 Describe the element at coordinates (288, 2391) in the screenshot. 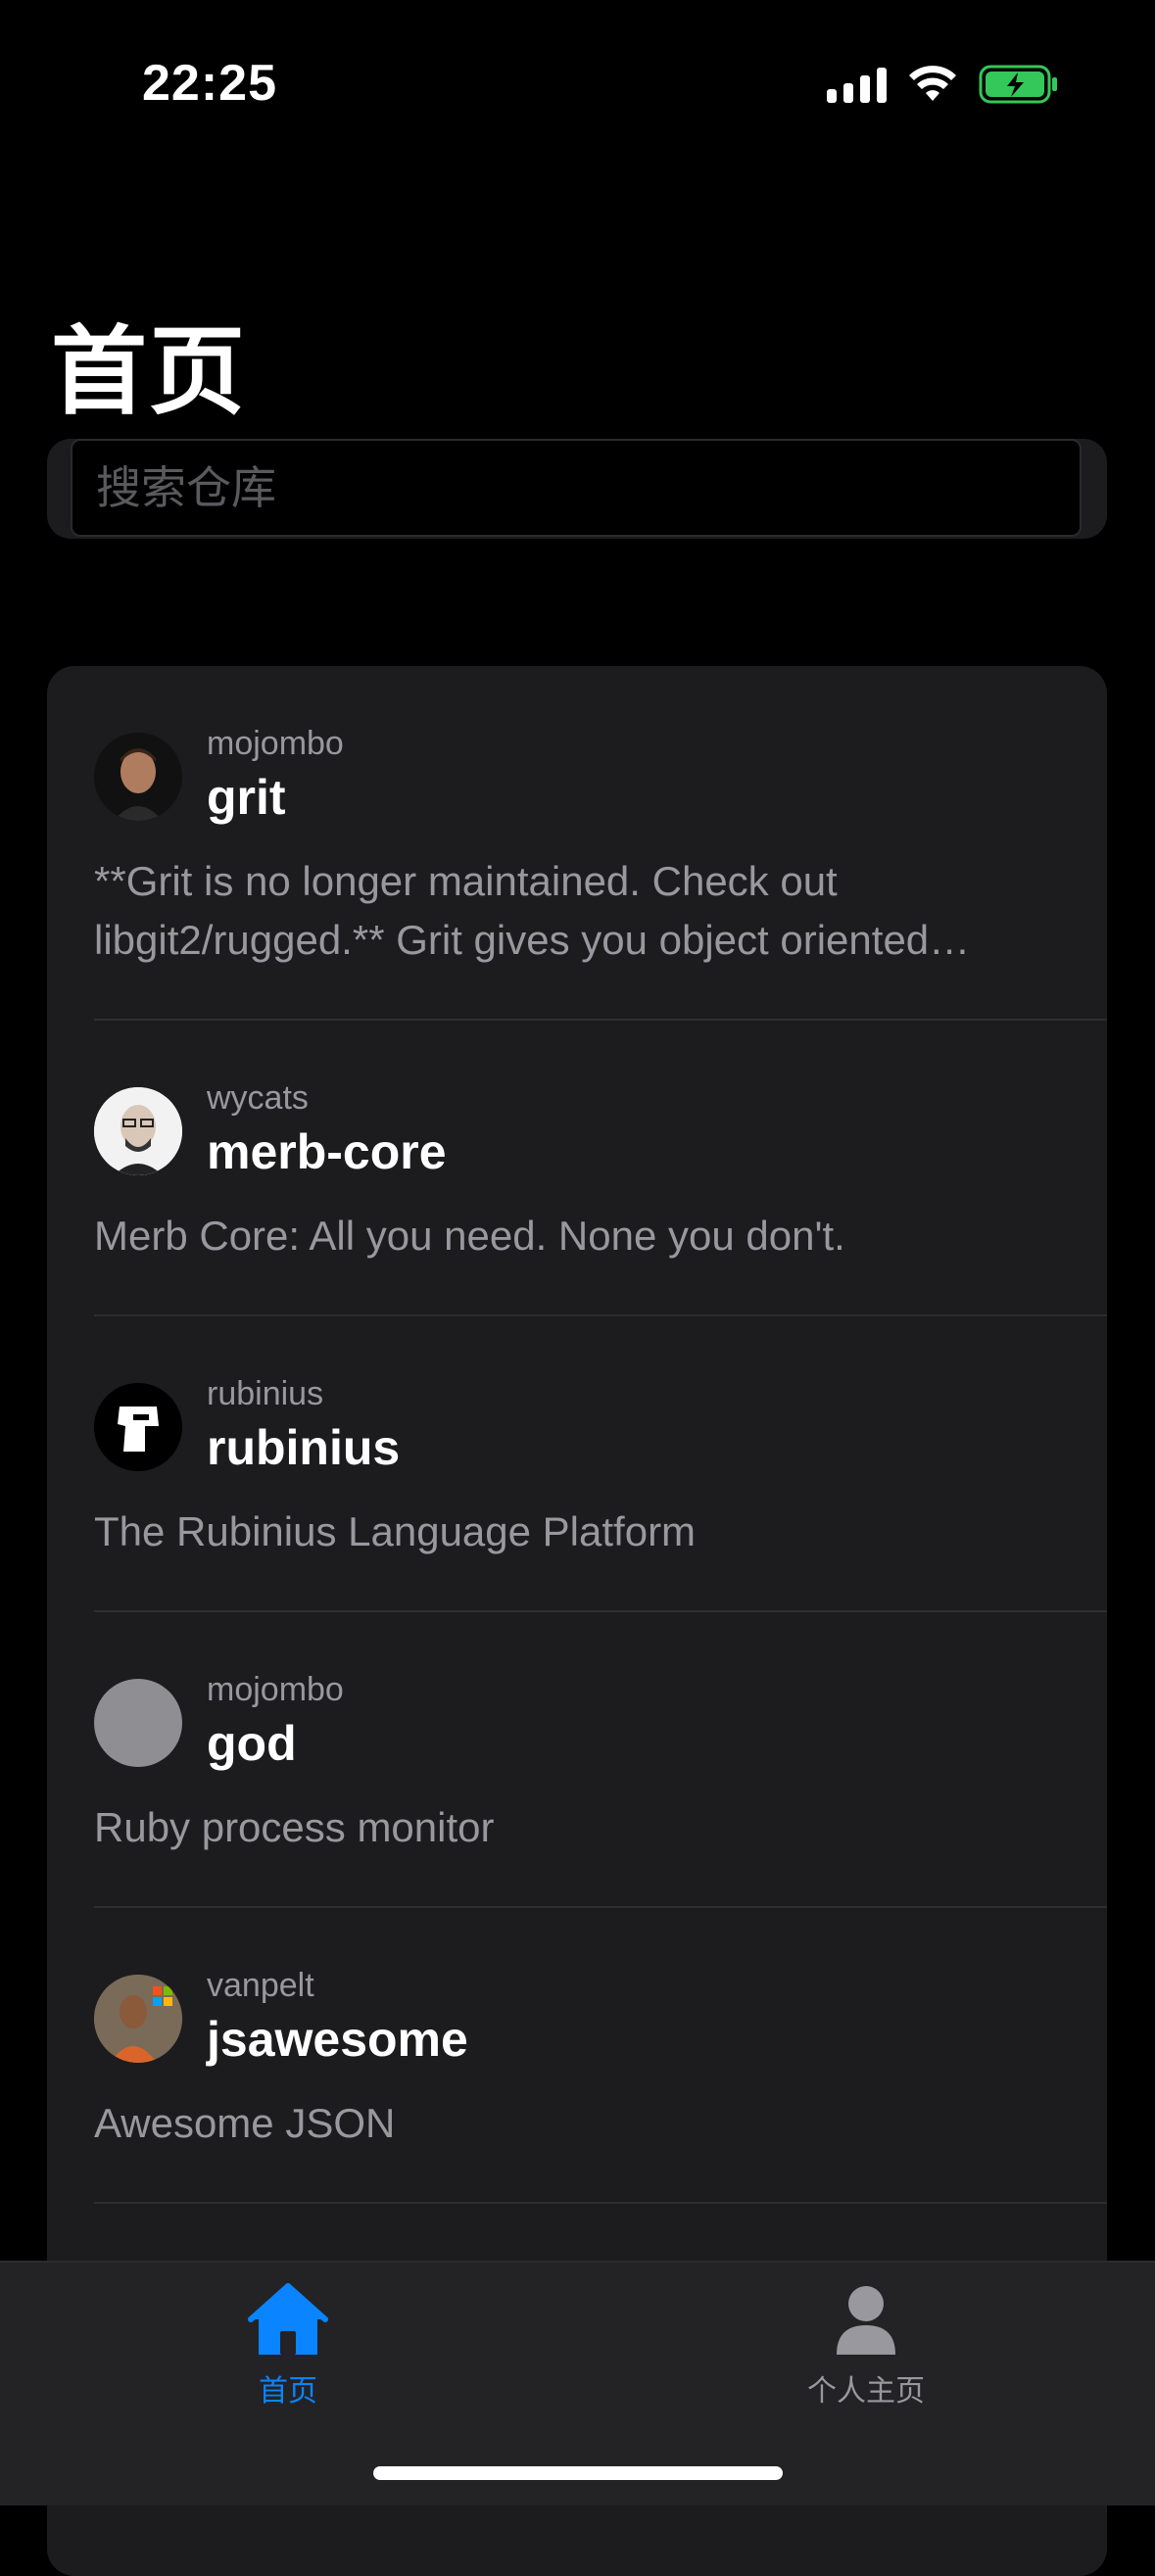

I see `tab-label: 首页` at that location.